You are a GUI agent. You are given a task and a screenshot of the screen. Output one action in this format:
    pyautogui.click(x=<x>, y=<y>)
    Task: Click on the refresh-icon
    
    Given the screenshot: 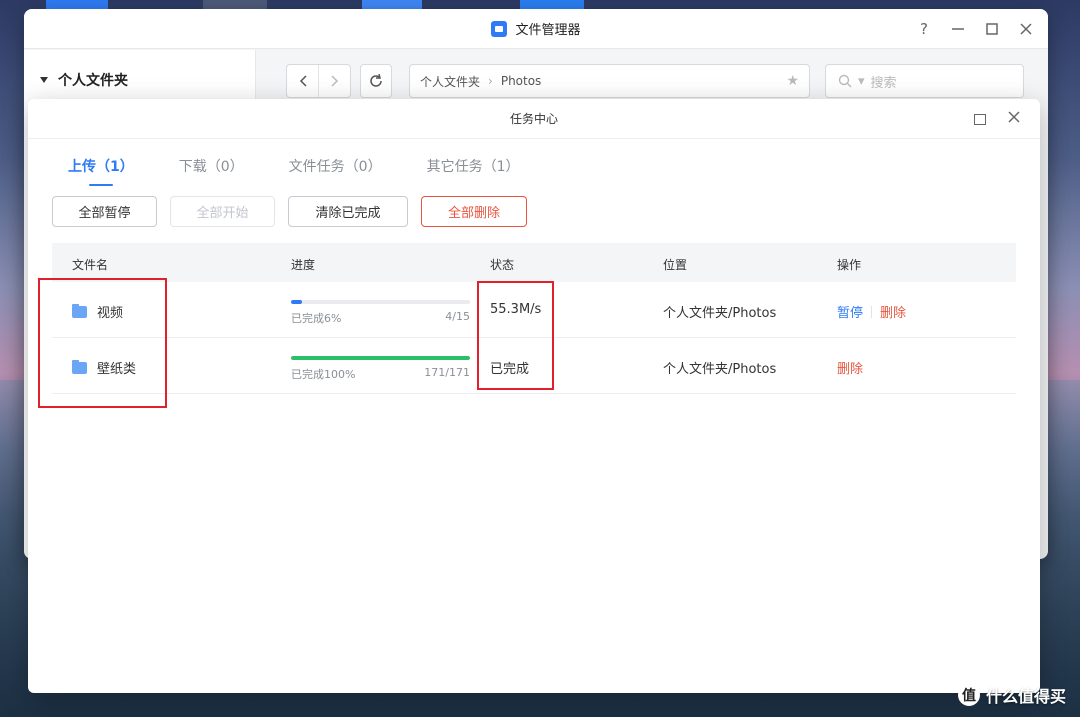 What is the action you would take?
    pyautogui.click(x=376, y=80)
    